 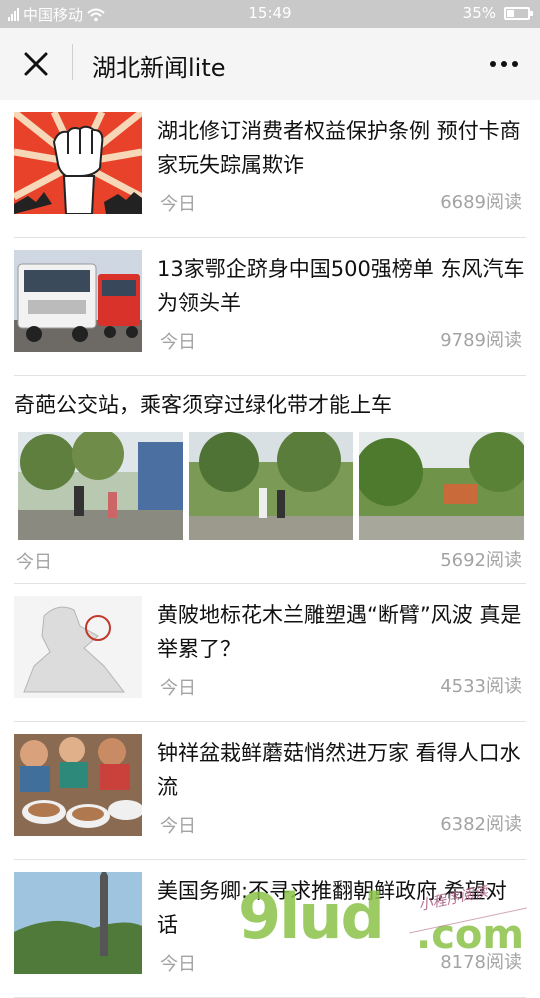 What do you see at coordinates (481, 962) in the screenshot?
I see `article-read-count: 8178阅读` at bounding box center [481, 962].